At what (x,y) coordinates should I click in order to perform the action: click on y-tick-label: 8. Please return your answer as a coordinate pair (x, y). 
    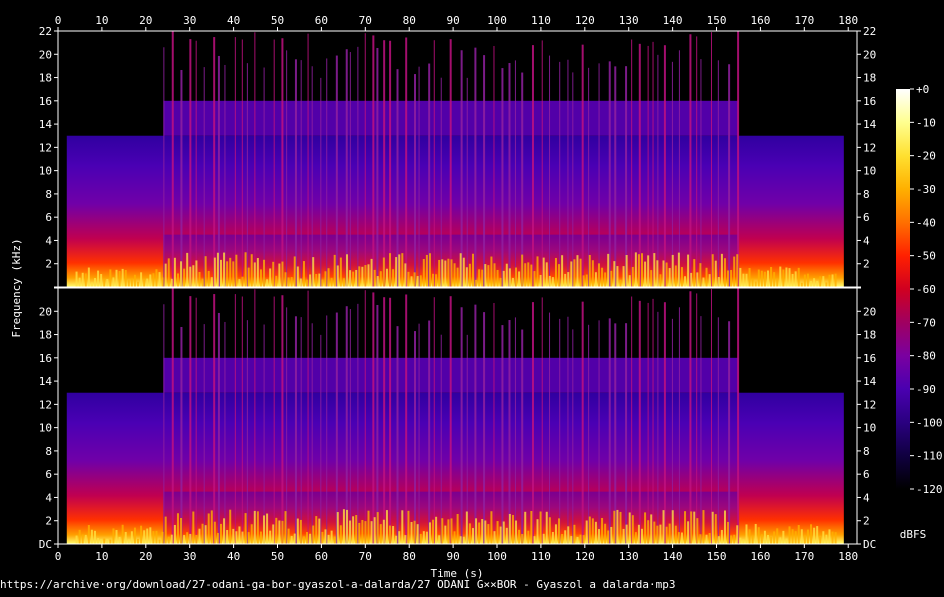
    Looking at the image, I should click on (48, 194).